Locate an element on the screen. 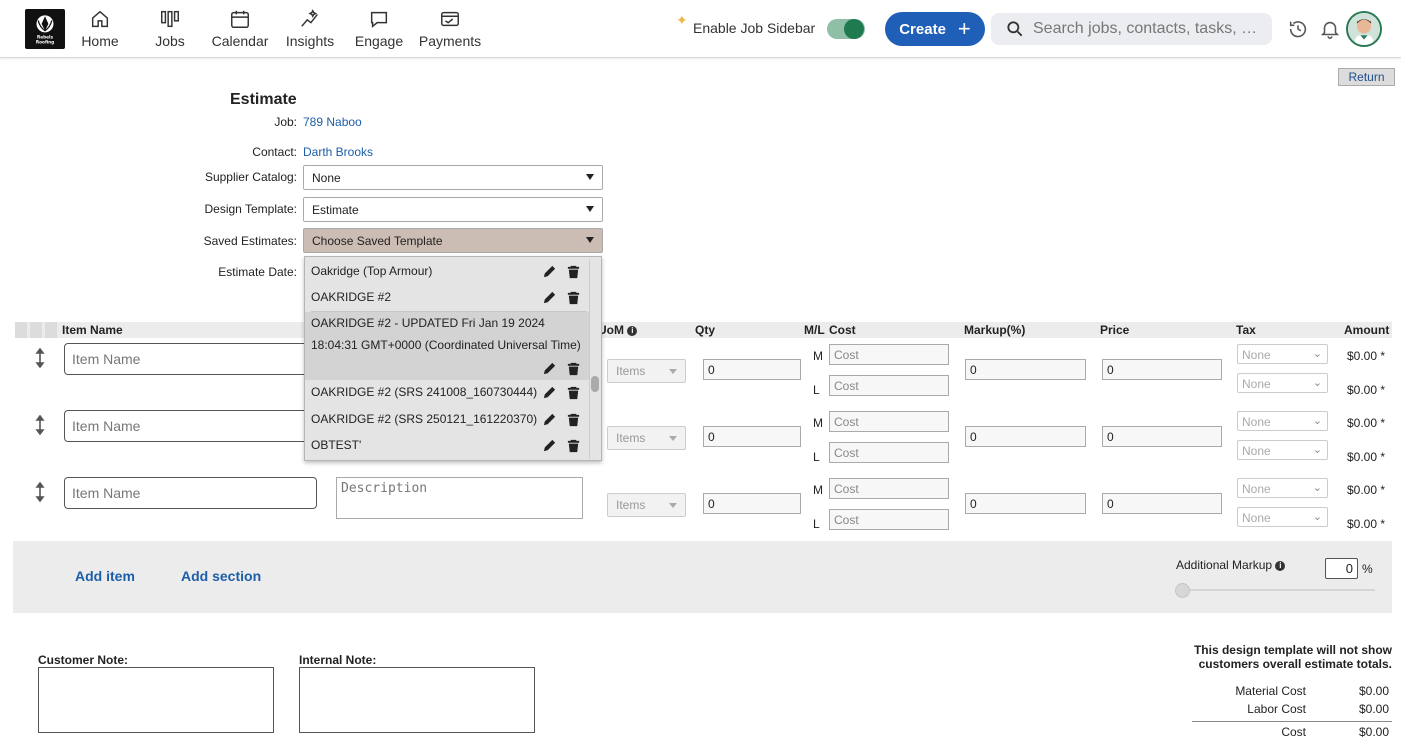  saved-template-option: Oakridge (Top Armour) is located at coordinates (447, 272).